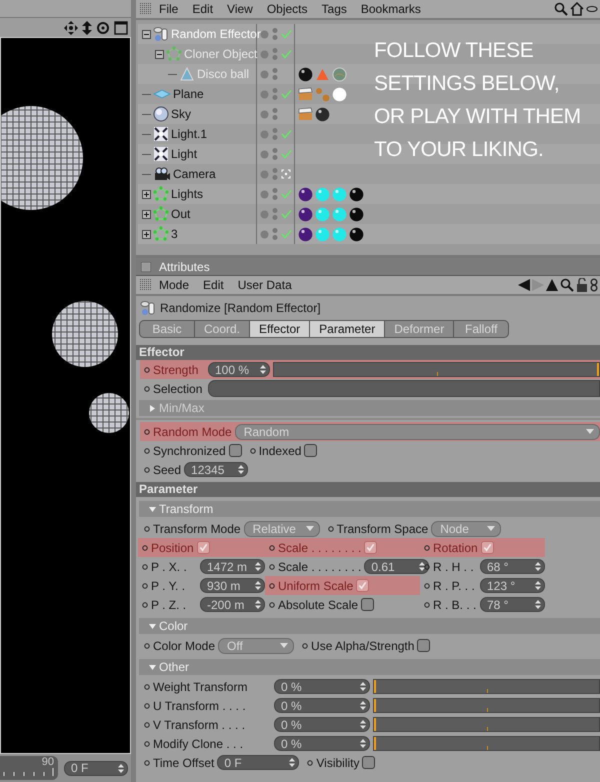  I want to click on window-icon, so click(121, 27).